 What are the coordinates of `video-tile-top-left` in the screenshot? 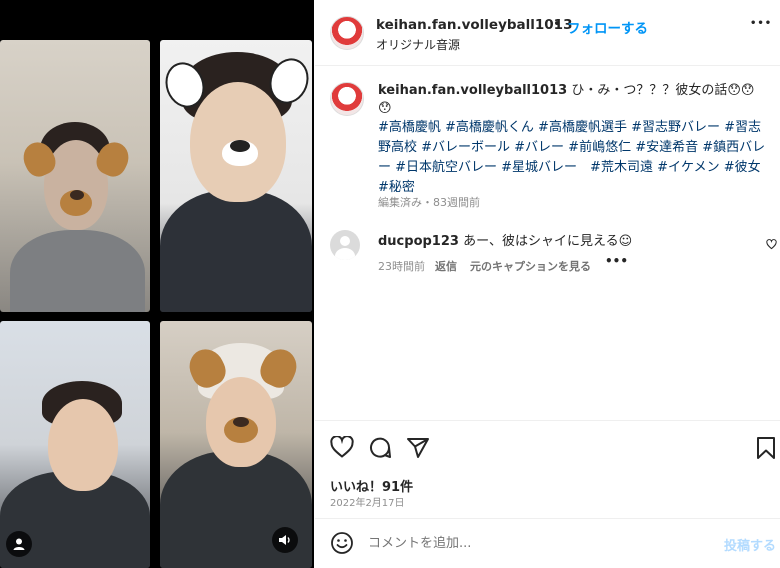 It's located at (75, 176).